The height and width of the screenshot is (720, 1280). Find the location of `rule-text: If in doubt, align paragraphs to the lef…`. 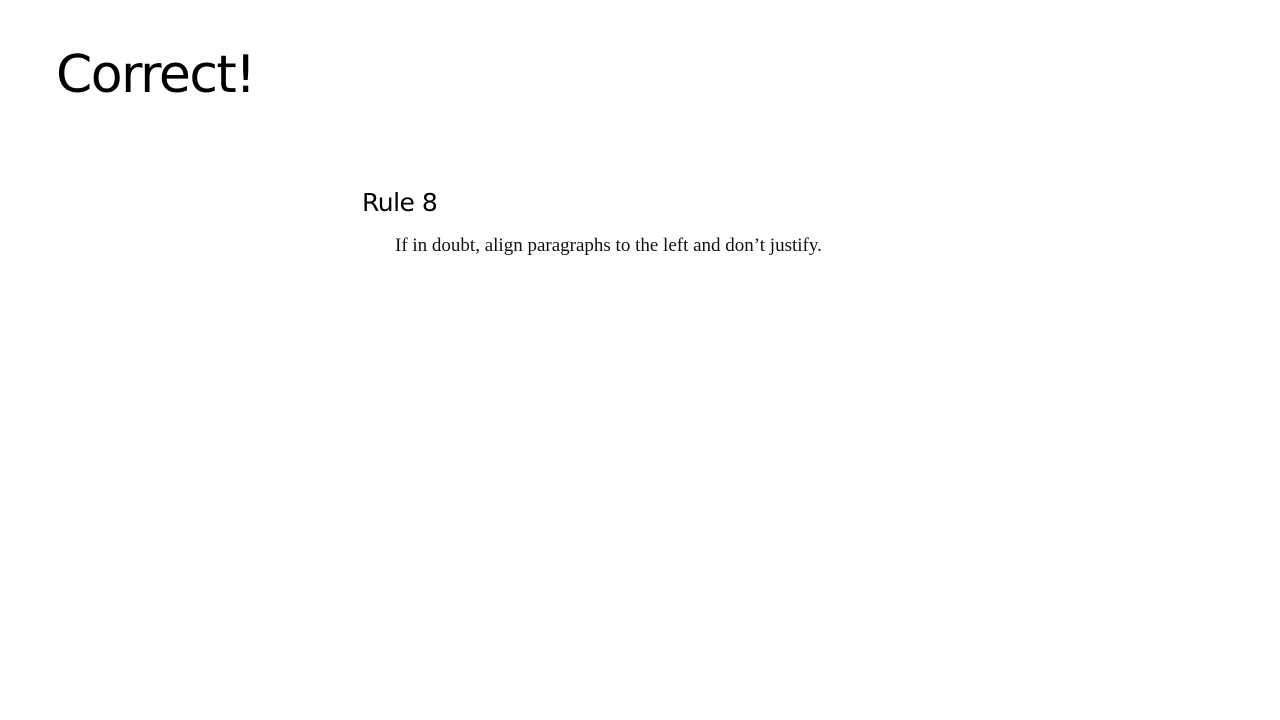

rule-text: If in doubt, align paragraphs to the lef… is located at coordinates (608, 245).